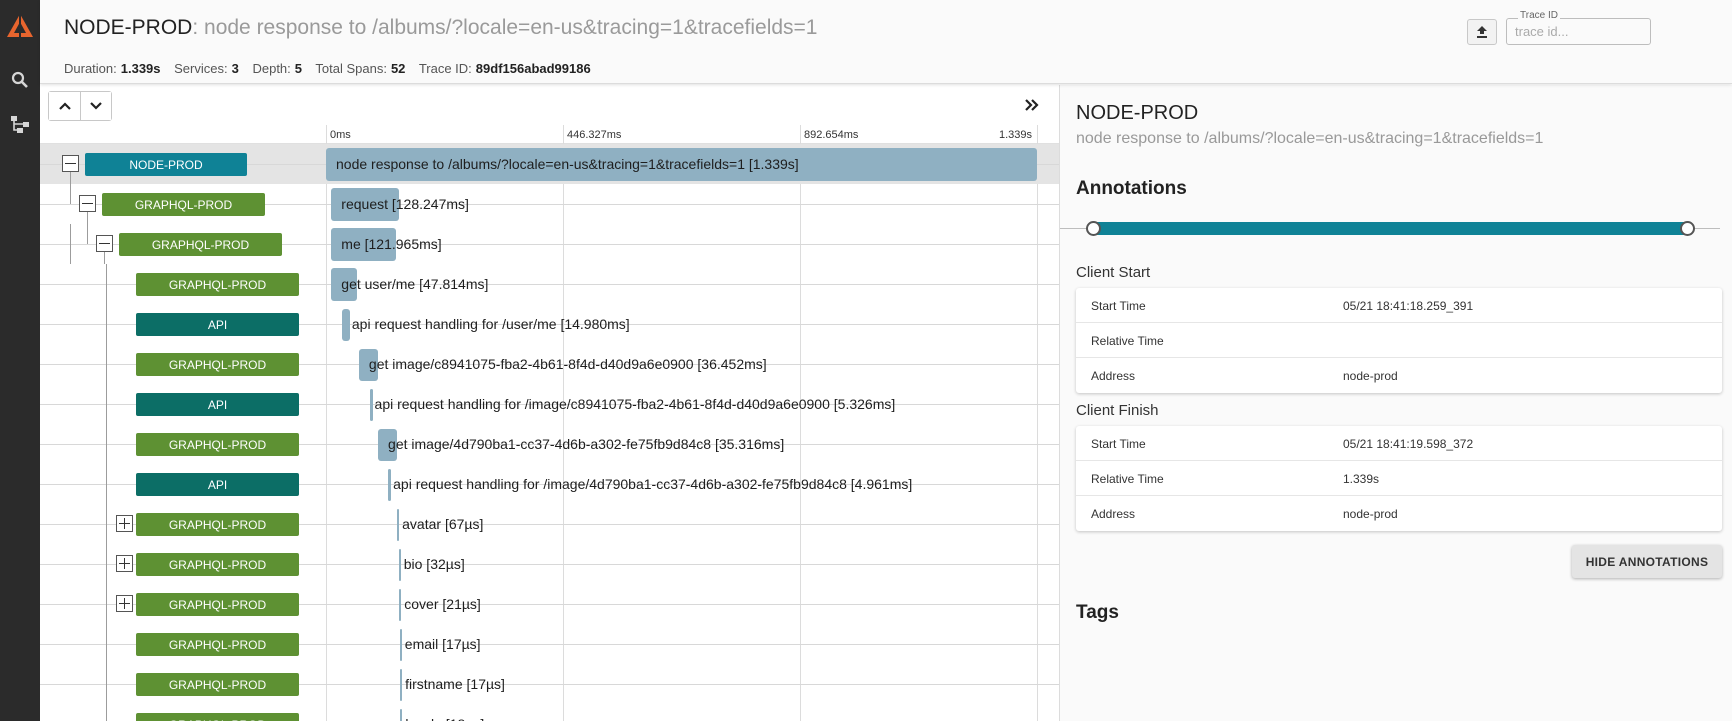  What do you see at coordinates (549, 204) in the screenshot?
I see `span-row: GRAPHQL-PROD request [128.247ms]` at bounding box center [549, 204].